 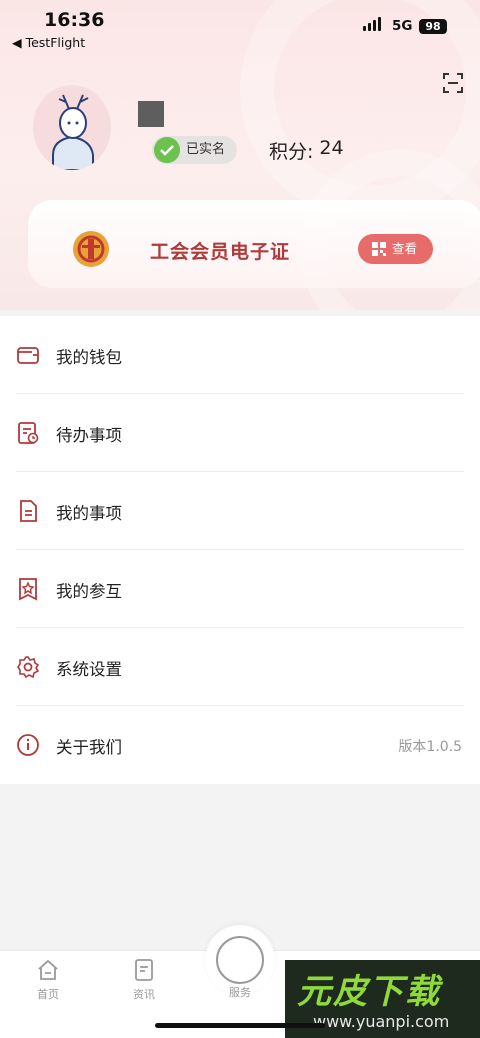 I want to click on todo-icon, so click(x=28, y=433).